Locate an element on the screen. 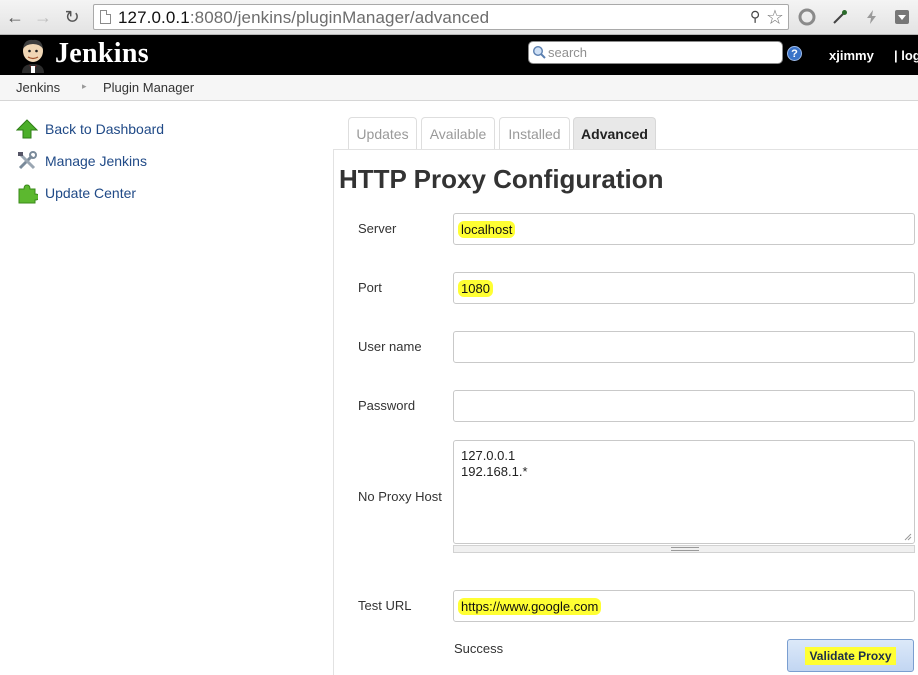 The width and height of the screenshot is (918, 675). server-label: Server is located at coordinates (377, 228).